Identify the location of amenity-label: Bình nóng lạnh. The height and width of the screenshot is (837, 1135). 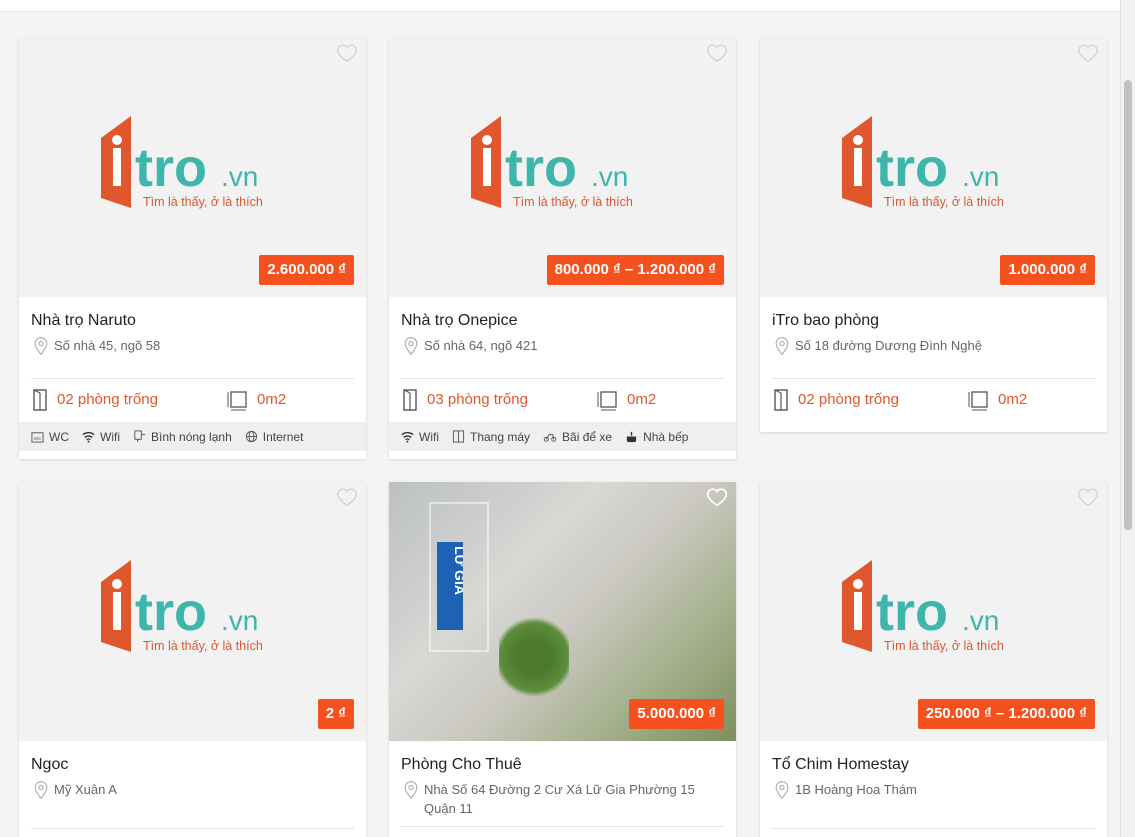
(191, 436).